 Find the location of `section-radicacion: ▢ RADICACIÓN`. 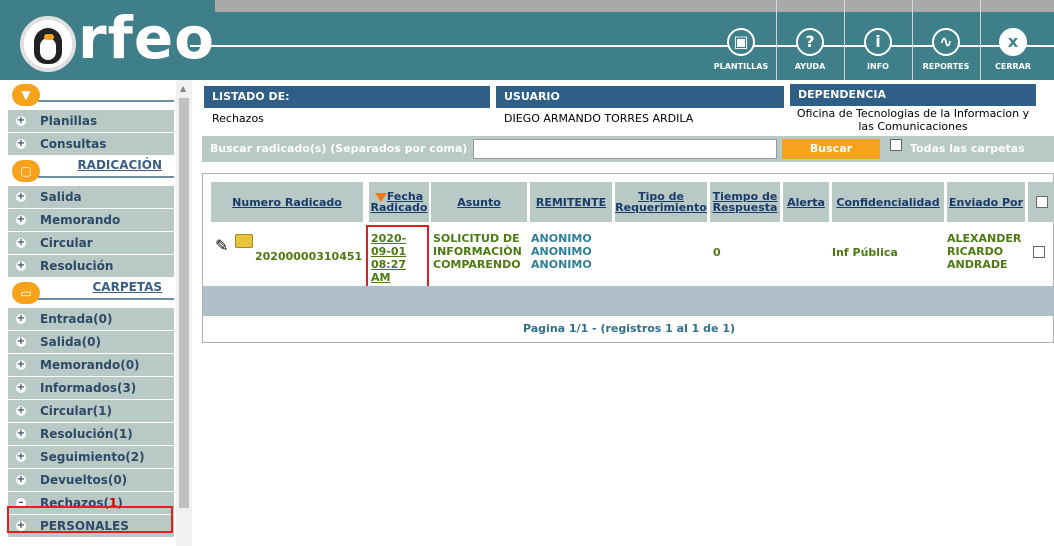

section-radicacion: ▢ RADICACIÓN is located at coordinates (88, 171).